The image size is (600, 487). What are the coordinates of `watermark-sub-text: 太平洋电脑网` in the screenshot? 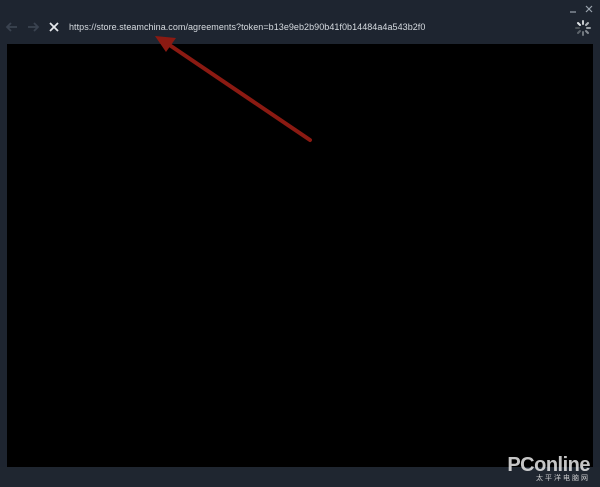 It's located at (563, 478).